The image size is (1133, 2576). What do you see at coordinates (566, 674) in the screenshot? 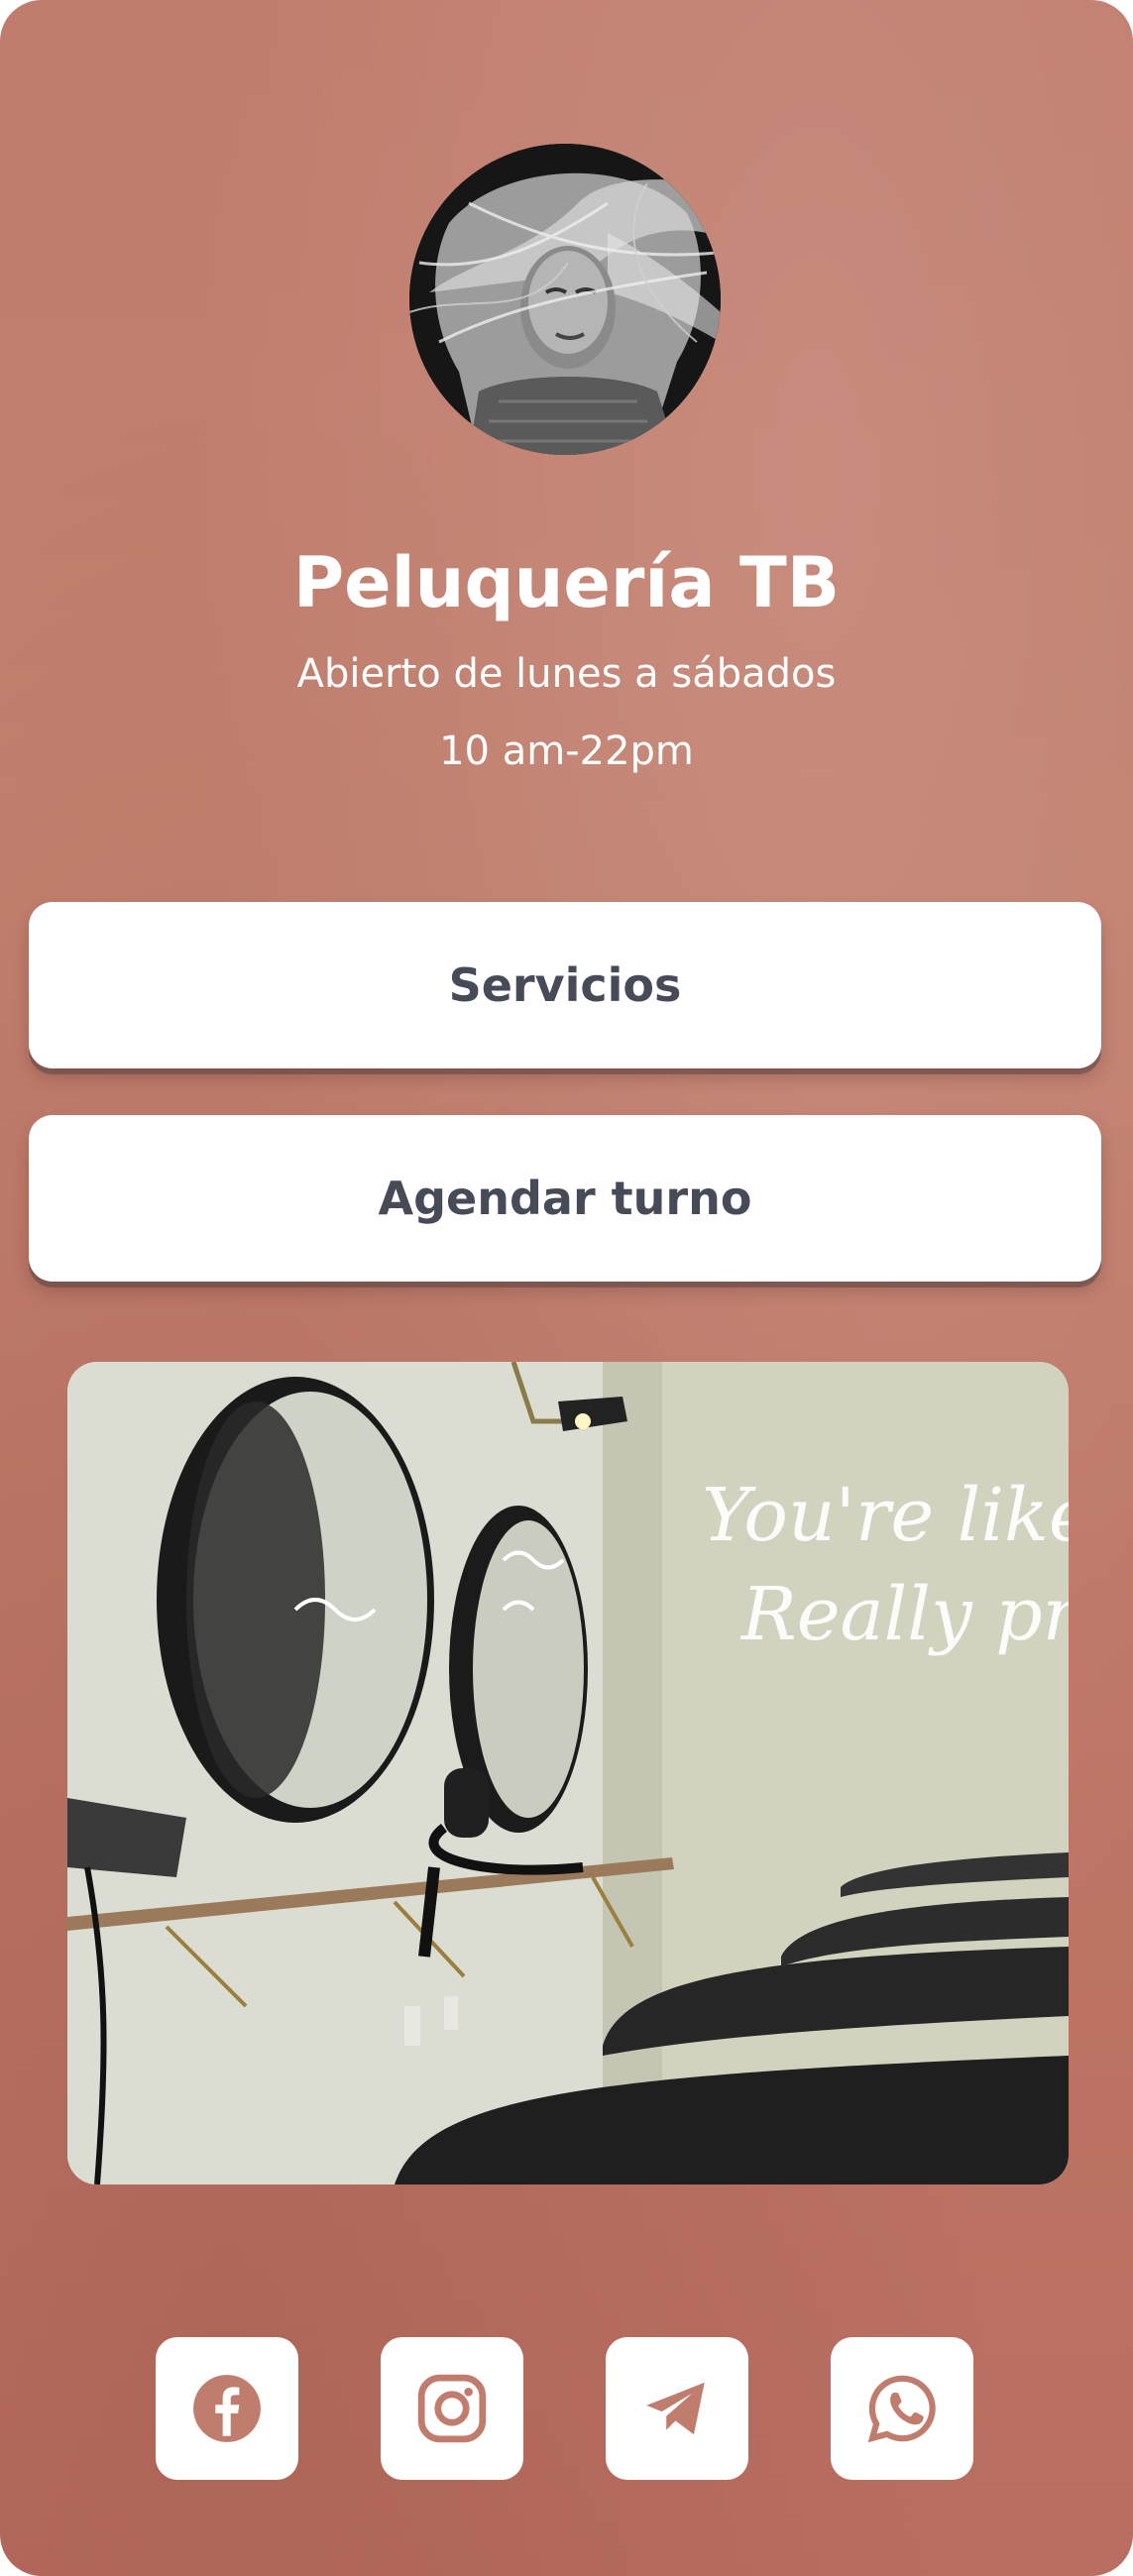
I see `opening-days-text: Abierto de lunes a sábados` at bounding box center [566, 674].